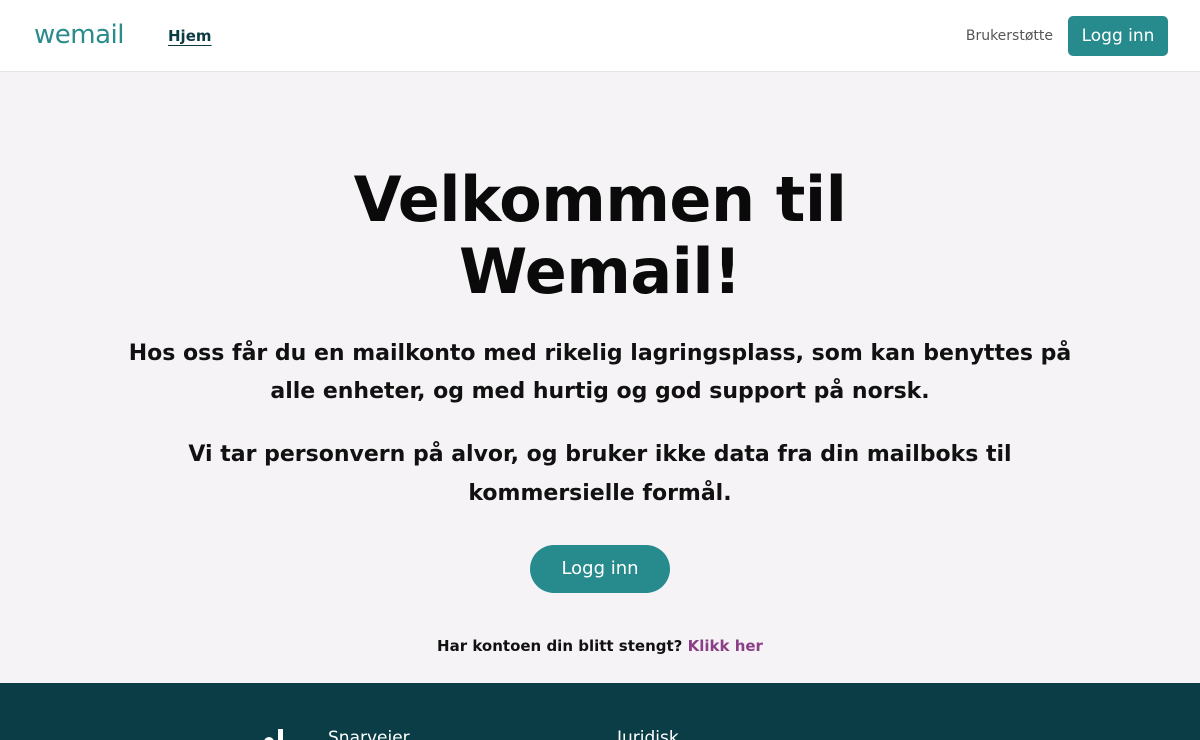 The width and height of the screenshot is (1200, 740). What do you see at coordinates (648, 734) in the screenshot?
I see `footer-heading-legal: Juridisk` at bounding box center [648, 734].